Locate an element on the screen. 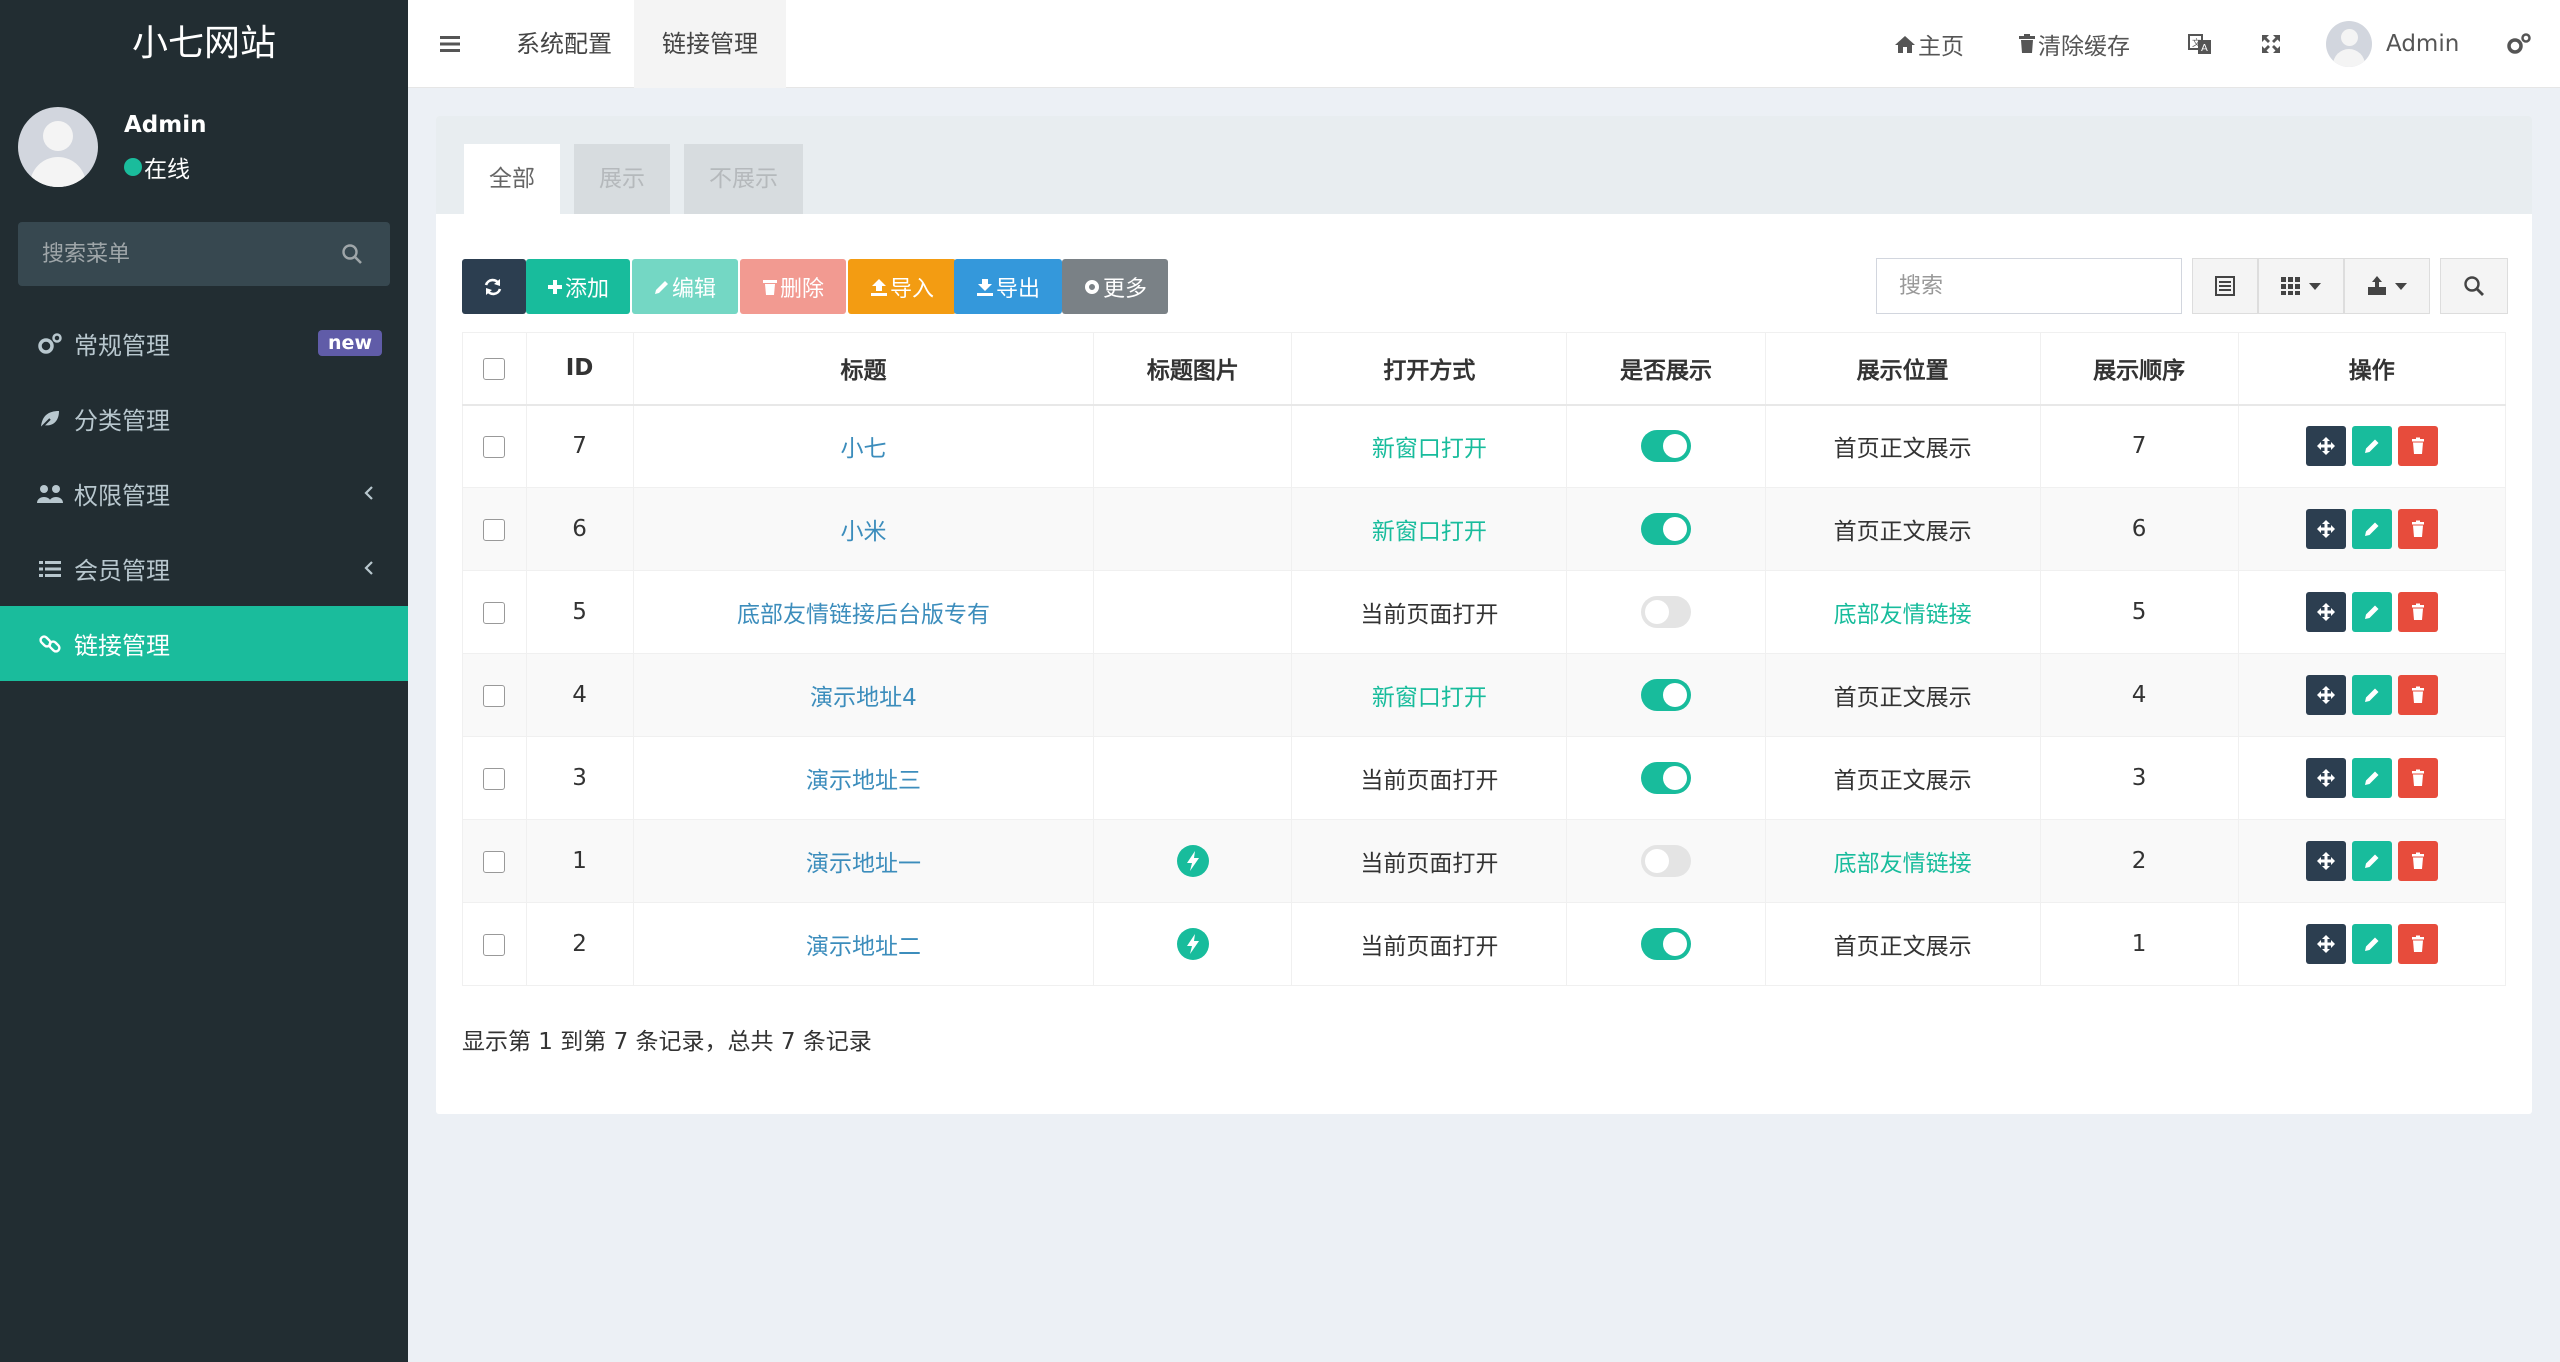  export-options-button is located at coordinates (2387, 286).